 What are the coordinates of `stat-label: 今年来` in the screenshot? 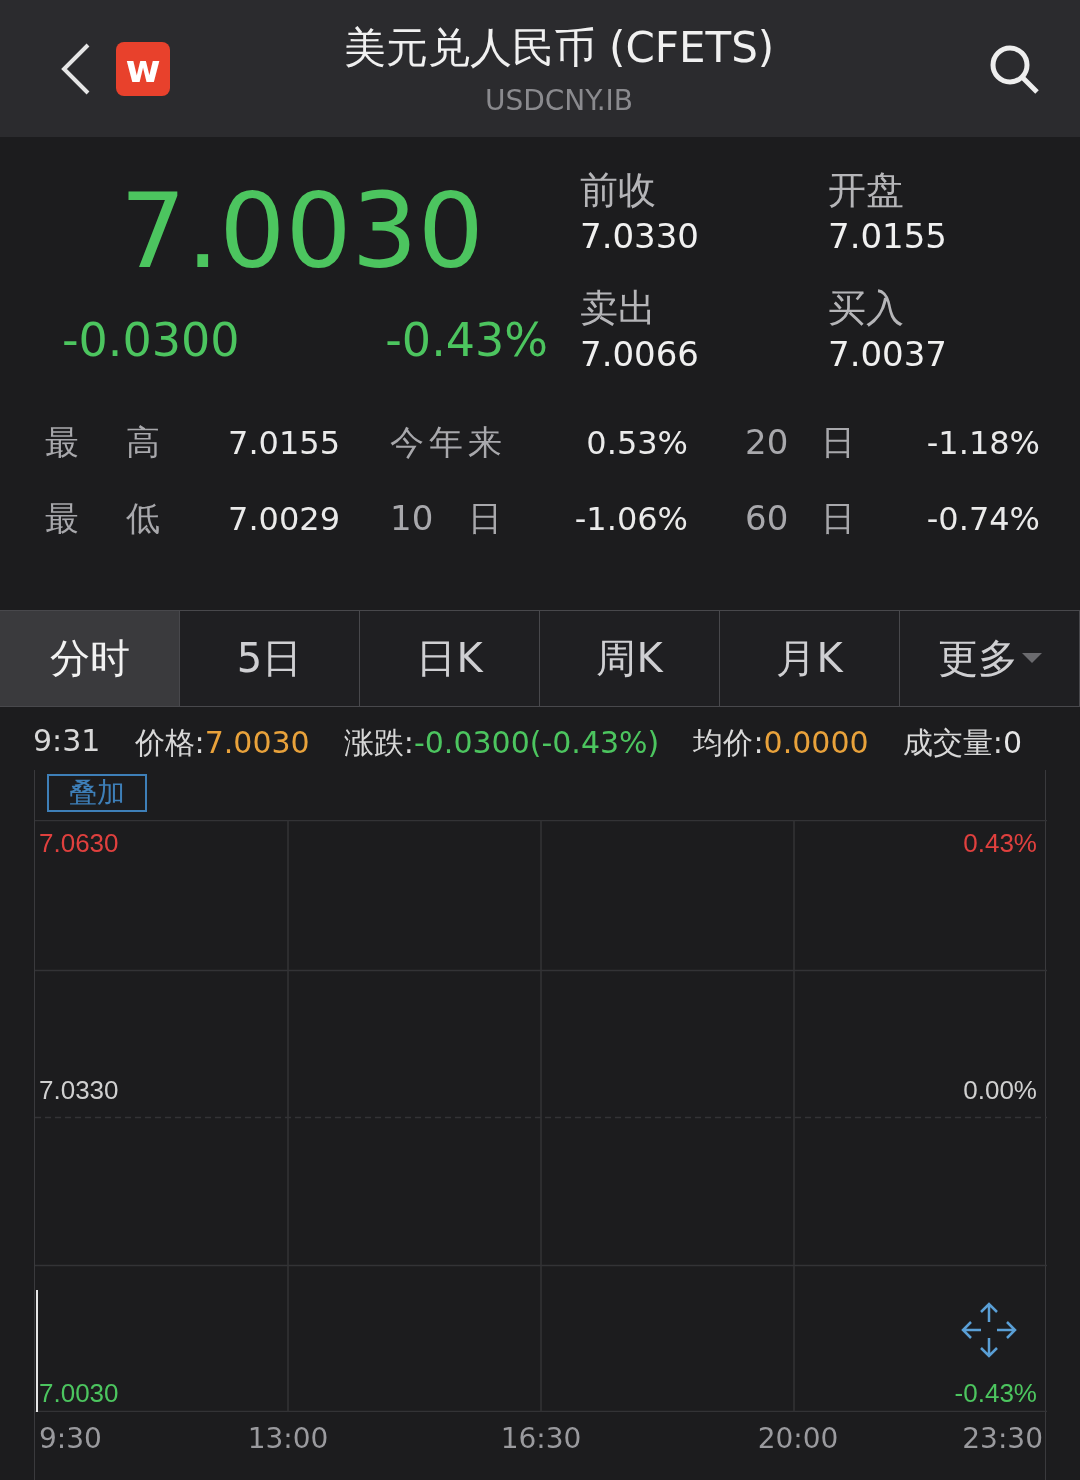 It's located at (446, 442).